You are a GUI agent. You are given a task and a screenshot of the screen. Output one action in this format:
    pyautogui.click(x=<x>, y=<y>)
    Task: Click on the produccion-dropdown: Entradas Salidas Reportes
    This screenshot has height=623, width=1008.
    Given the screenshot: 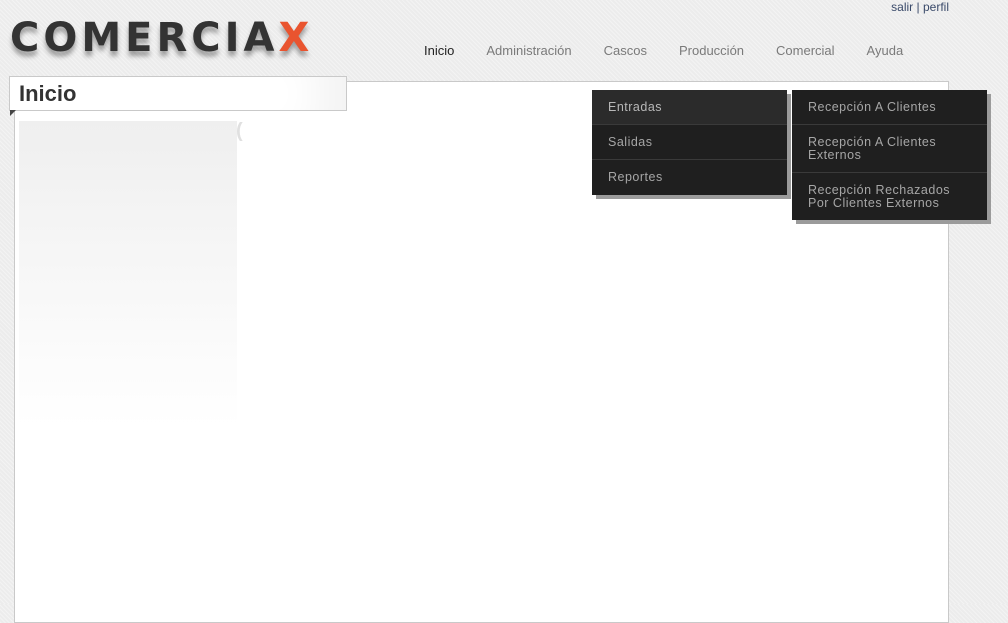 What is the action you would take?
    pyautogui.click(x=689, y=142)
    